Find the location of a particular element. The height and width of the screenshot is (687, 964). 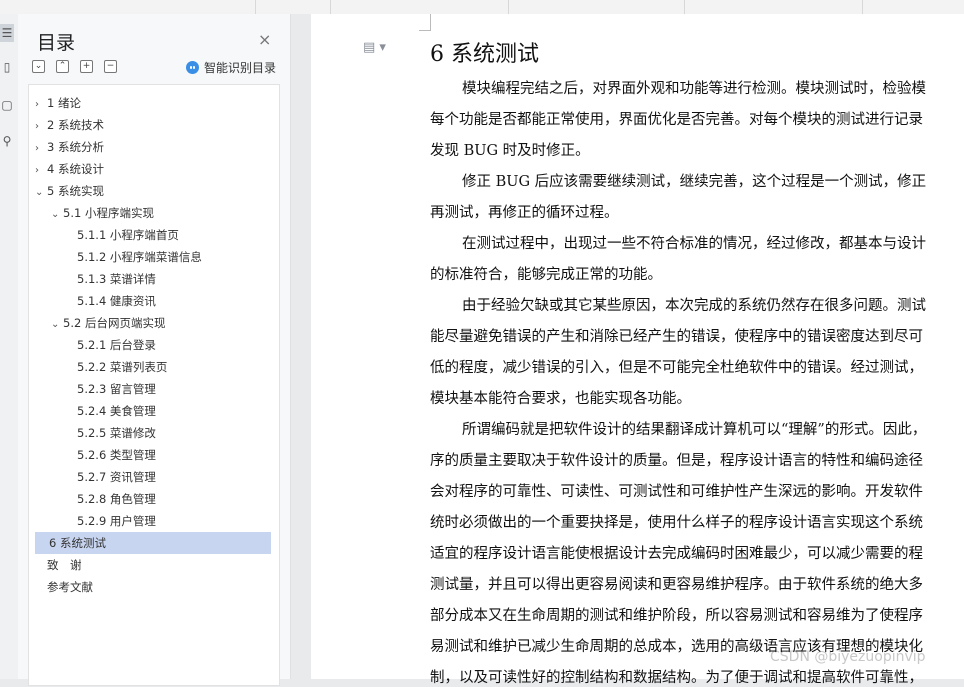

toc-item: 5.2.7 资讯管理 is located at coordinates (149, 477).